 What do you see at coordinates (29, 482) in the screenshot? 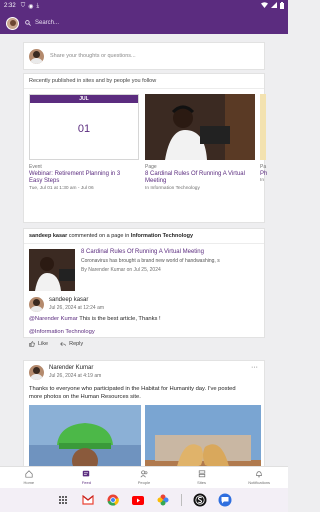
I see `tab-home-label: Home` at bounding box center [29, 482].